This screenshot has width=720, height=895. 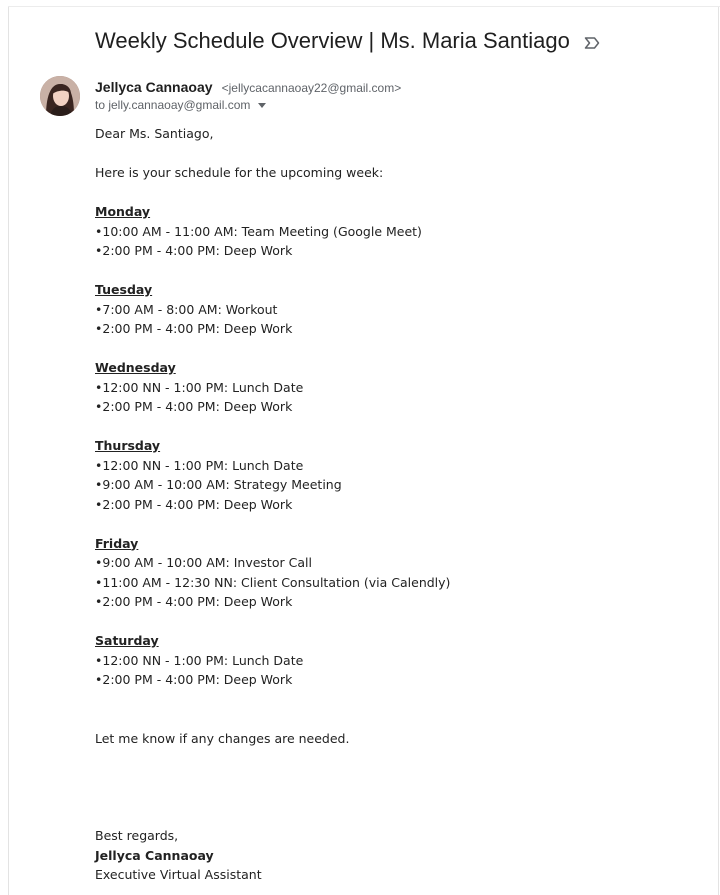 What do you see at coordinates (218, 484) in the screenshot?
I see `schedule-item: •9:00 AM - 10:00 AM: Strategy Meeting` at bounding box center [218, 484].